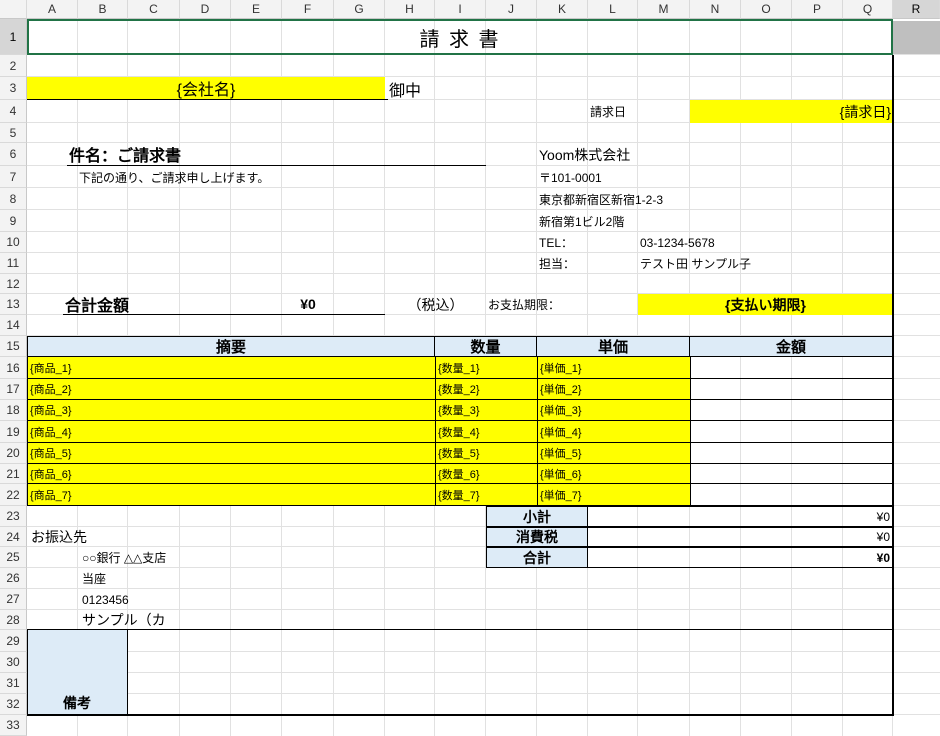  I want to click on account-type: 当座, so click(207, 578).